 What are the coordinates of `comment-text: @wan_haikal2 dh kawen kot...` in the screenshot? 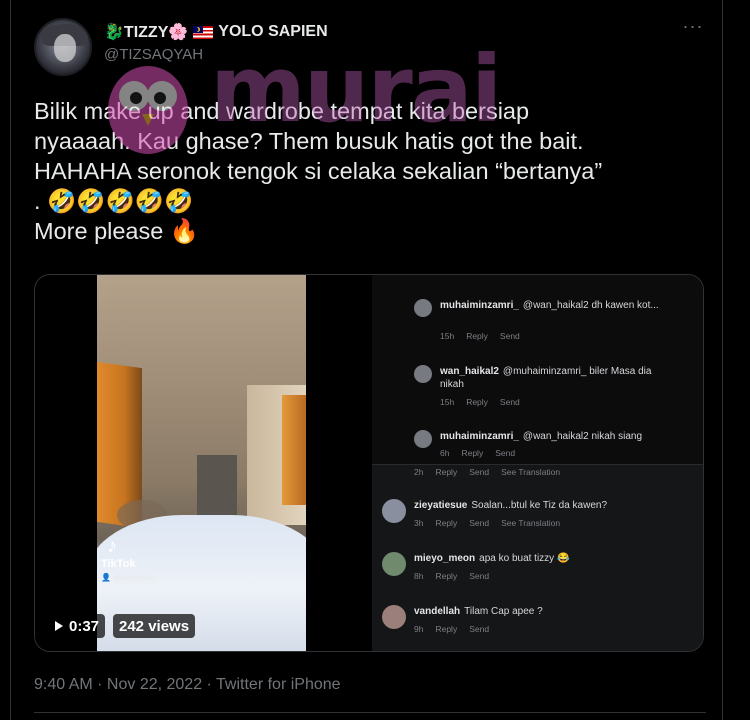 It's located at (590, 305).